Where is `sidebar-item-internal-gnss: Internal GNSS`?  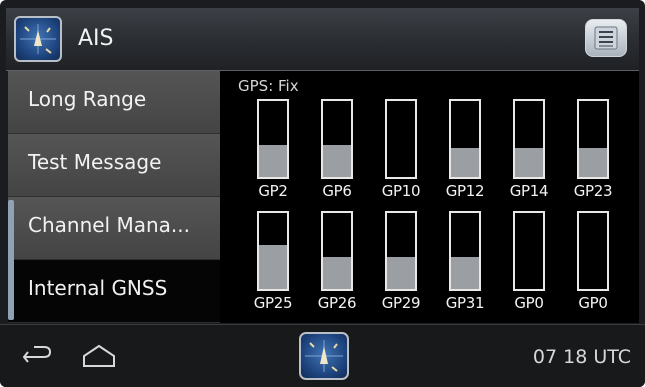
sidebar-item-internal-gnss: Internal GNSS is located at coordinates (114, 291).